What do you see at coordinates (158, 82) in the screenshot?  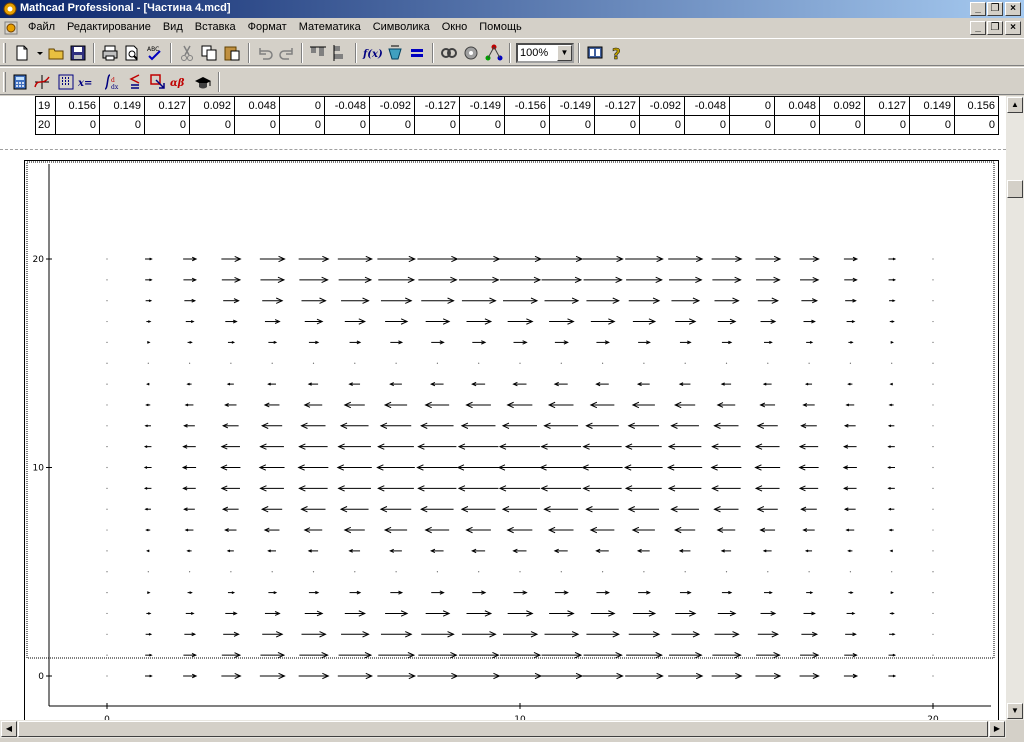 I see `programming-toolbar-icon` at bounding box center [158, 82].